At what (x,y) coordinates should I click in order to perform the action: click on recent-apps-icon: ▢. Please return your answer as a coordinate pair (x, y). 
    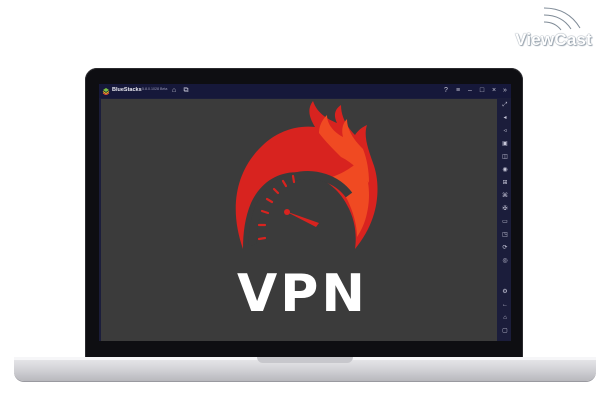
    Looking at the image, I should click on (505, 331).